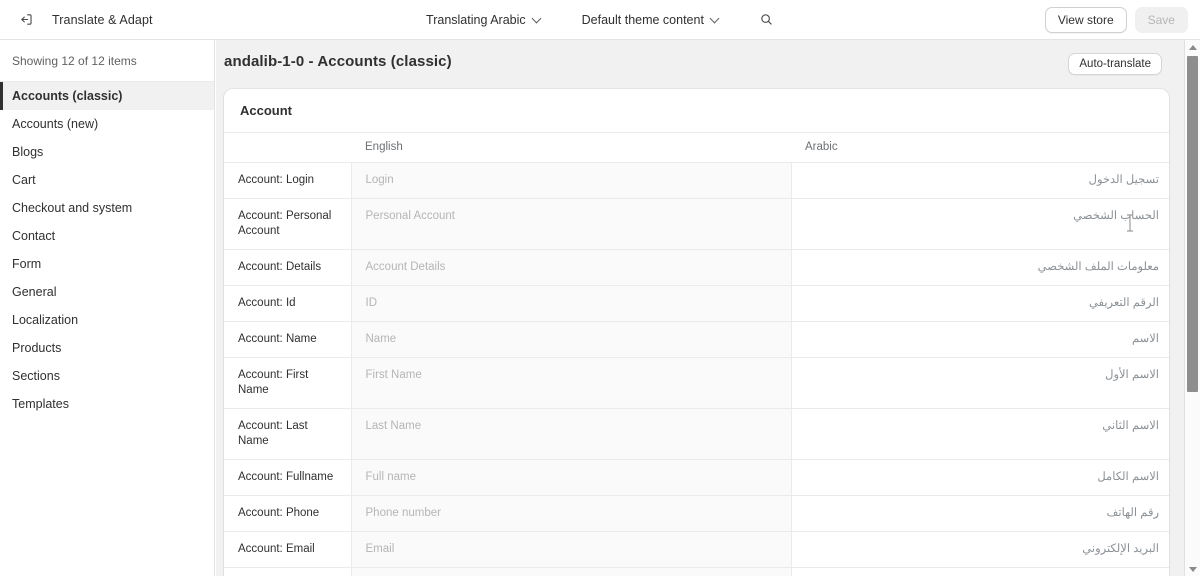 The height and width of the screenshot is (576, 1200). What do you see at coordinates (107, 152) in the screenshot?
I see `sidebar-item-blogs: Blogs` at bounding box center [107, 152].